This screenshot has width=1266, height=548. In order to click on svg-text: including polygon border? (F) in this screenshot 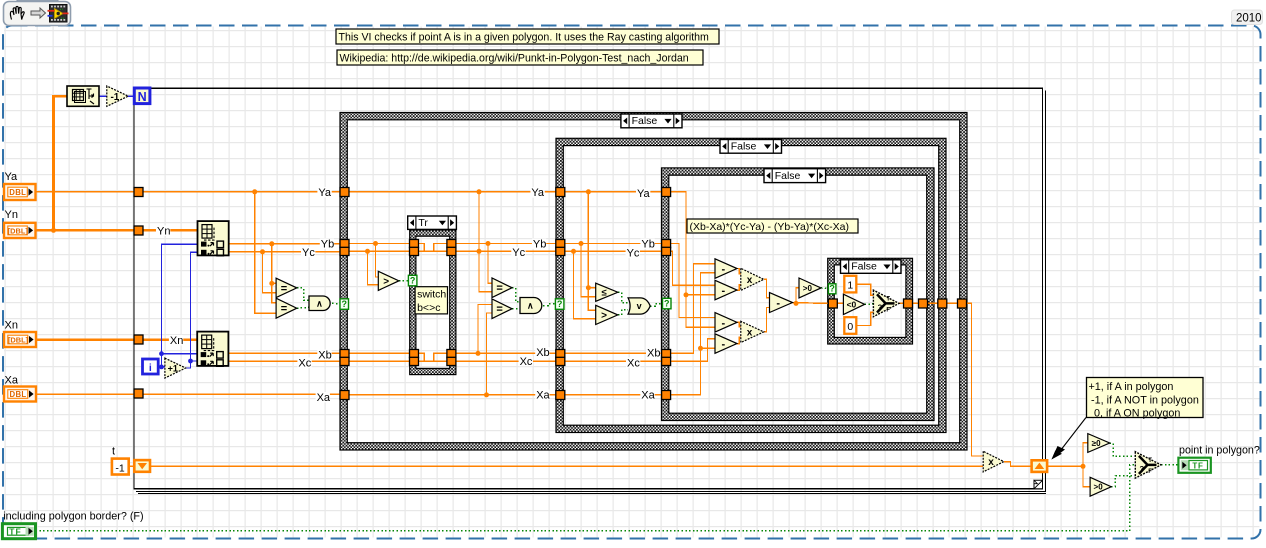, I will do `click(73, 517)`.